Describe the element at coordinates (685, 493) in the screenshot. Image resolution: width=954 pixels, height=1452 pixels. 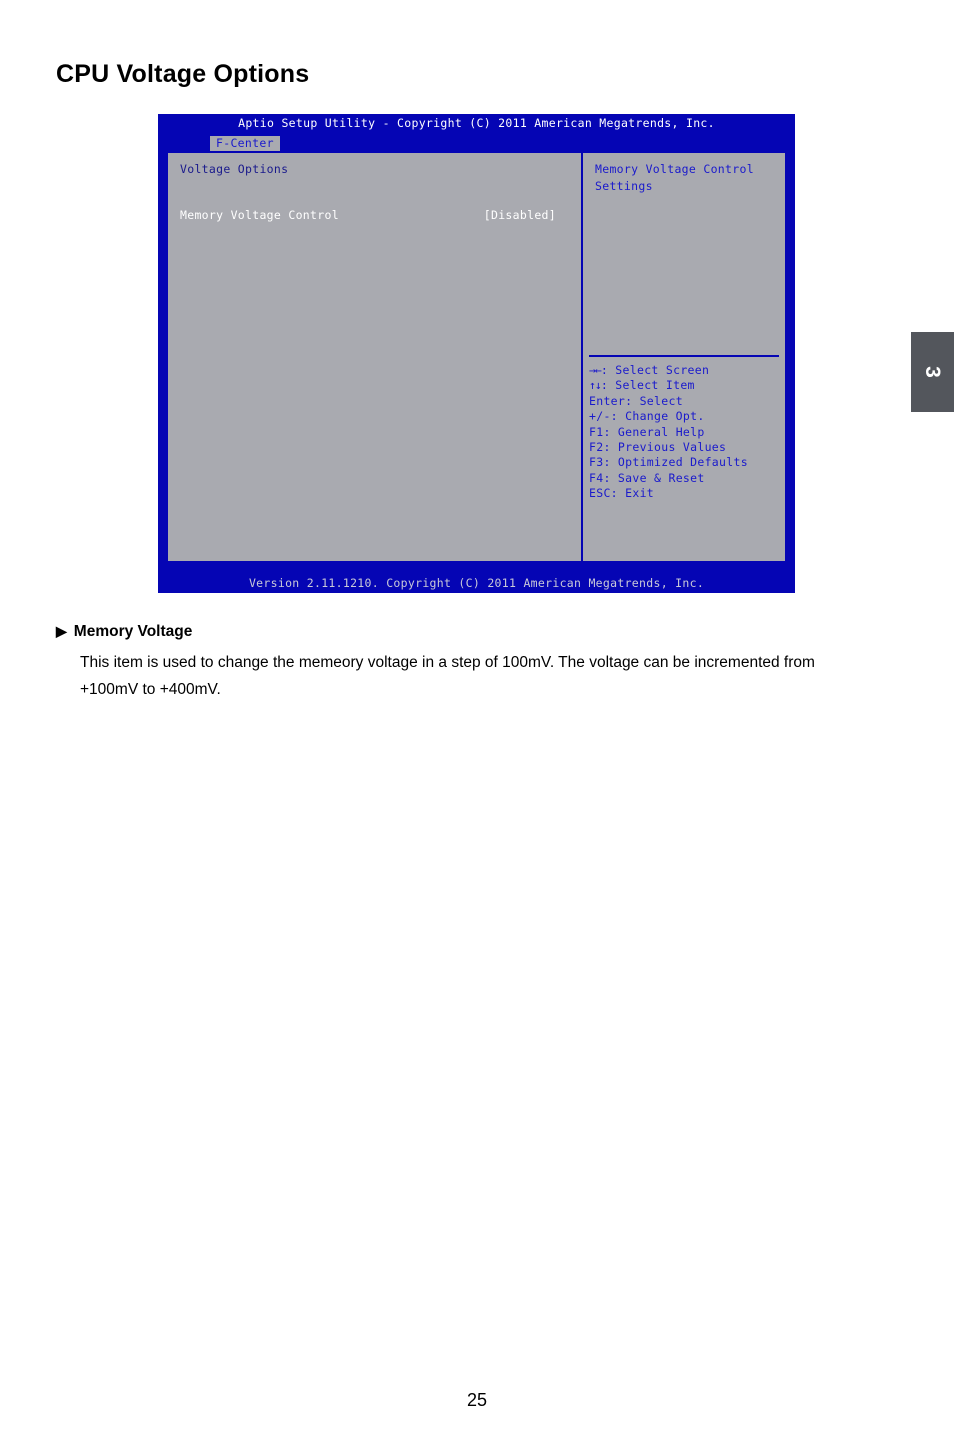
I see `nav-key-esc: ESC: Exit` at that location.